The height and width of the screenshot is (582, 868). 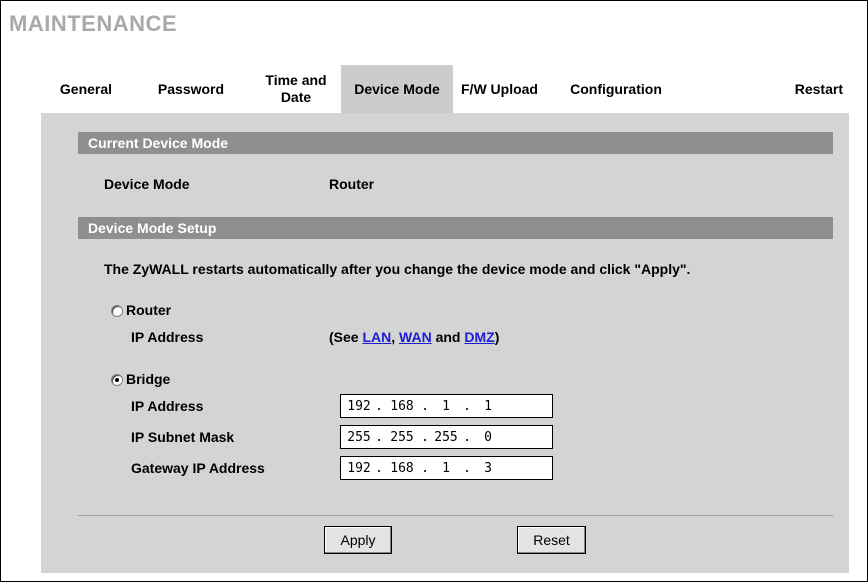 What do you see at coordinates (359, 437) in the screenshot?
I see `mask-octet-1: 255` at bounding box center [359, 437].